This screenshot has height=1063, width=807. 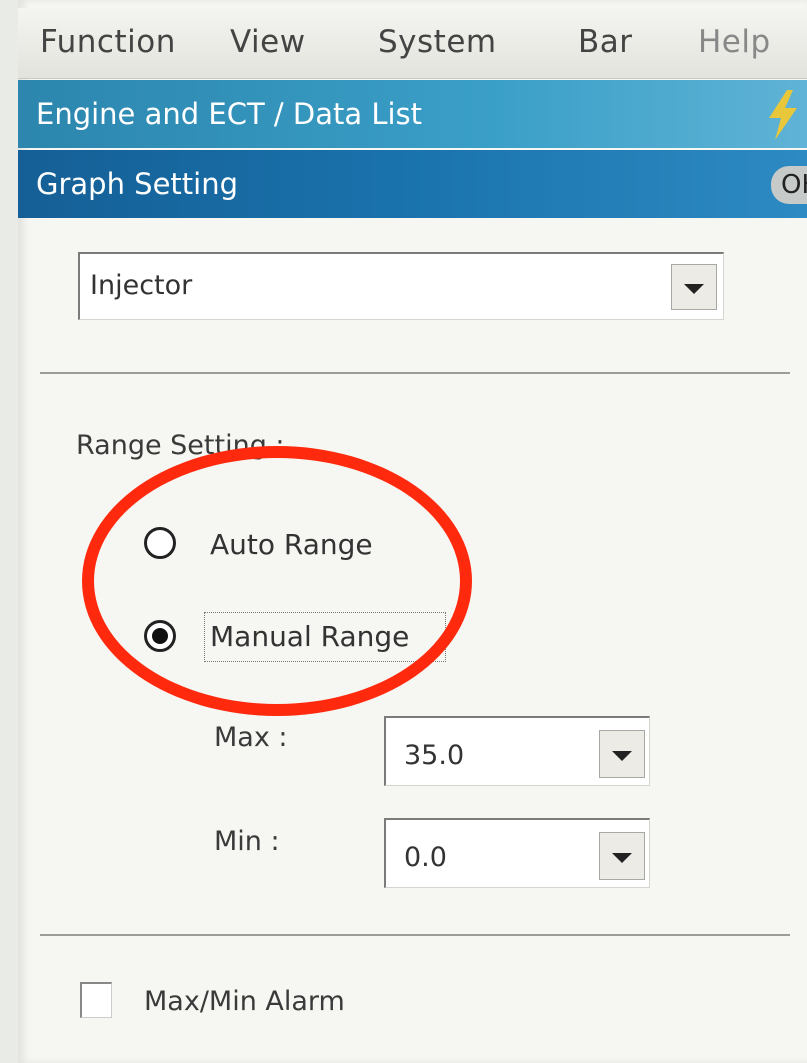 I want to click on page-title: Engine and ECT / Data List, so click(x=229, y=114).